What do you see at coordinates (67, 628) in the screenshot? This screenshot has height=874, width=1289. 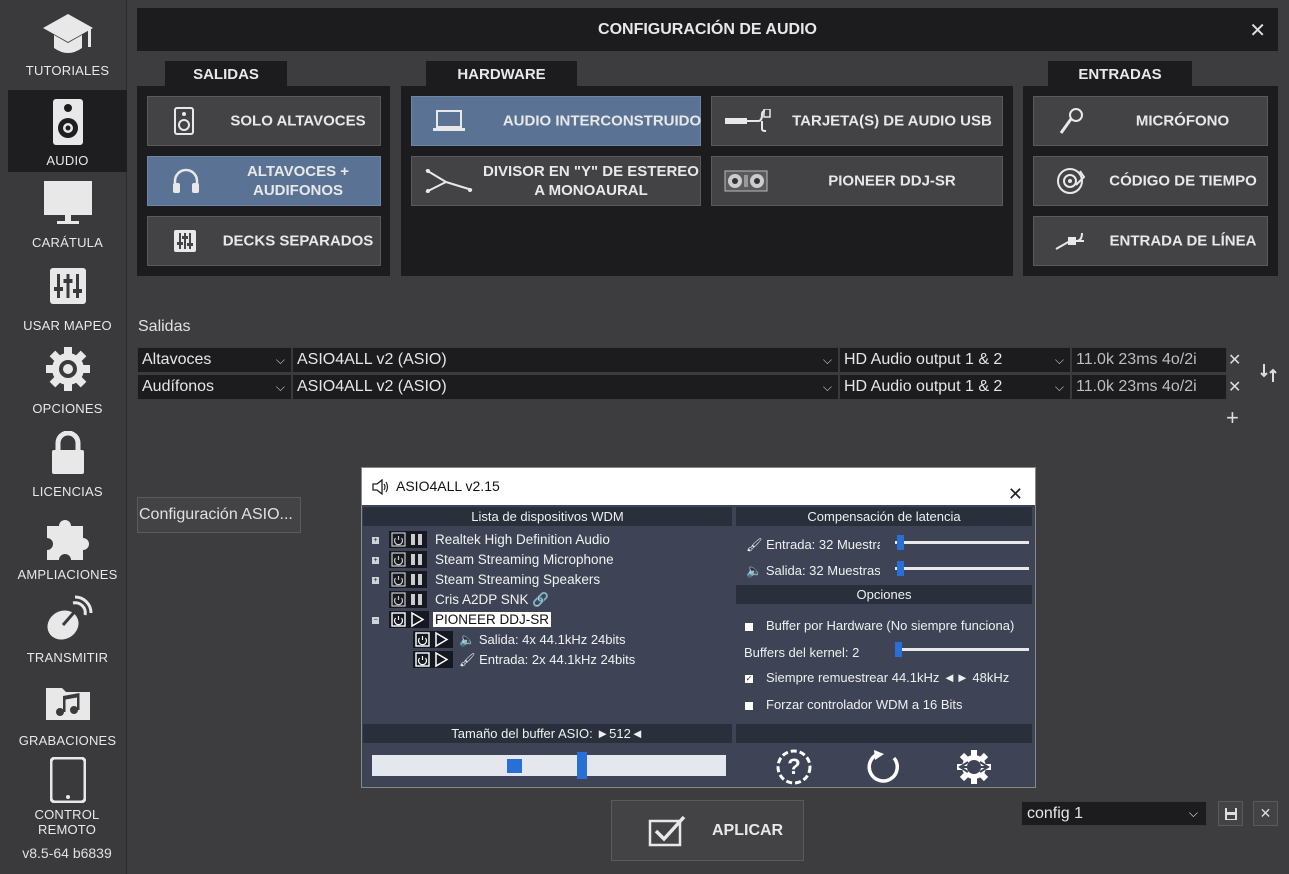 I see `sidebar-item-transmitir: TRANSMITIR` at bounding box center [67, 628].